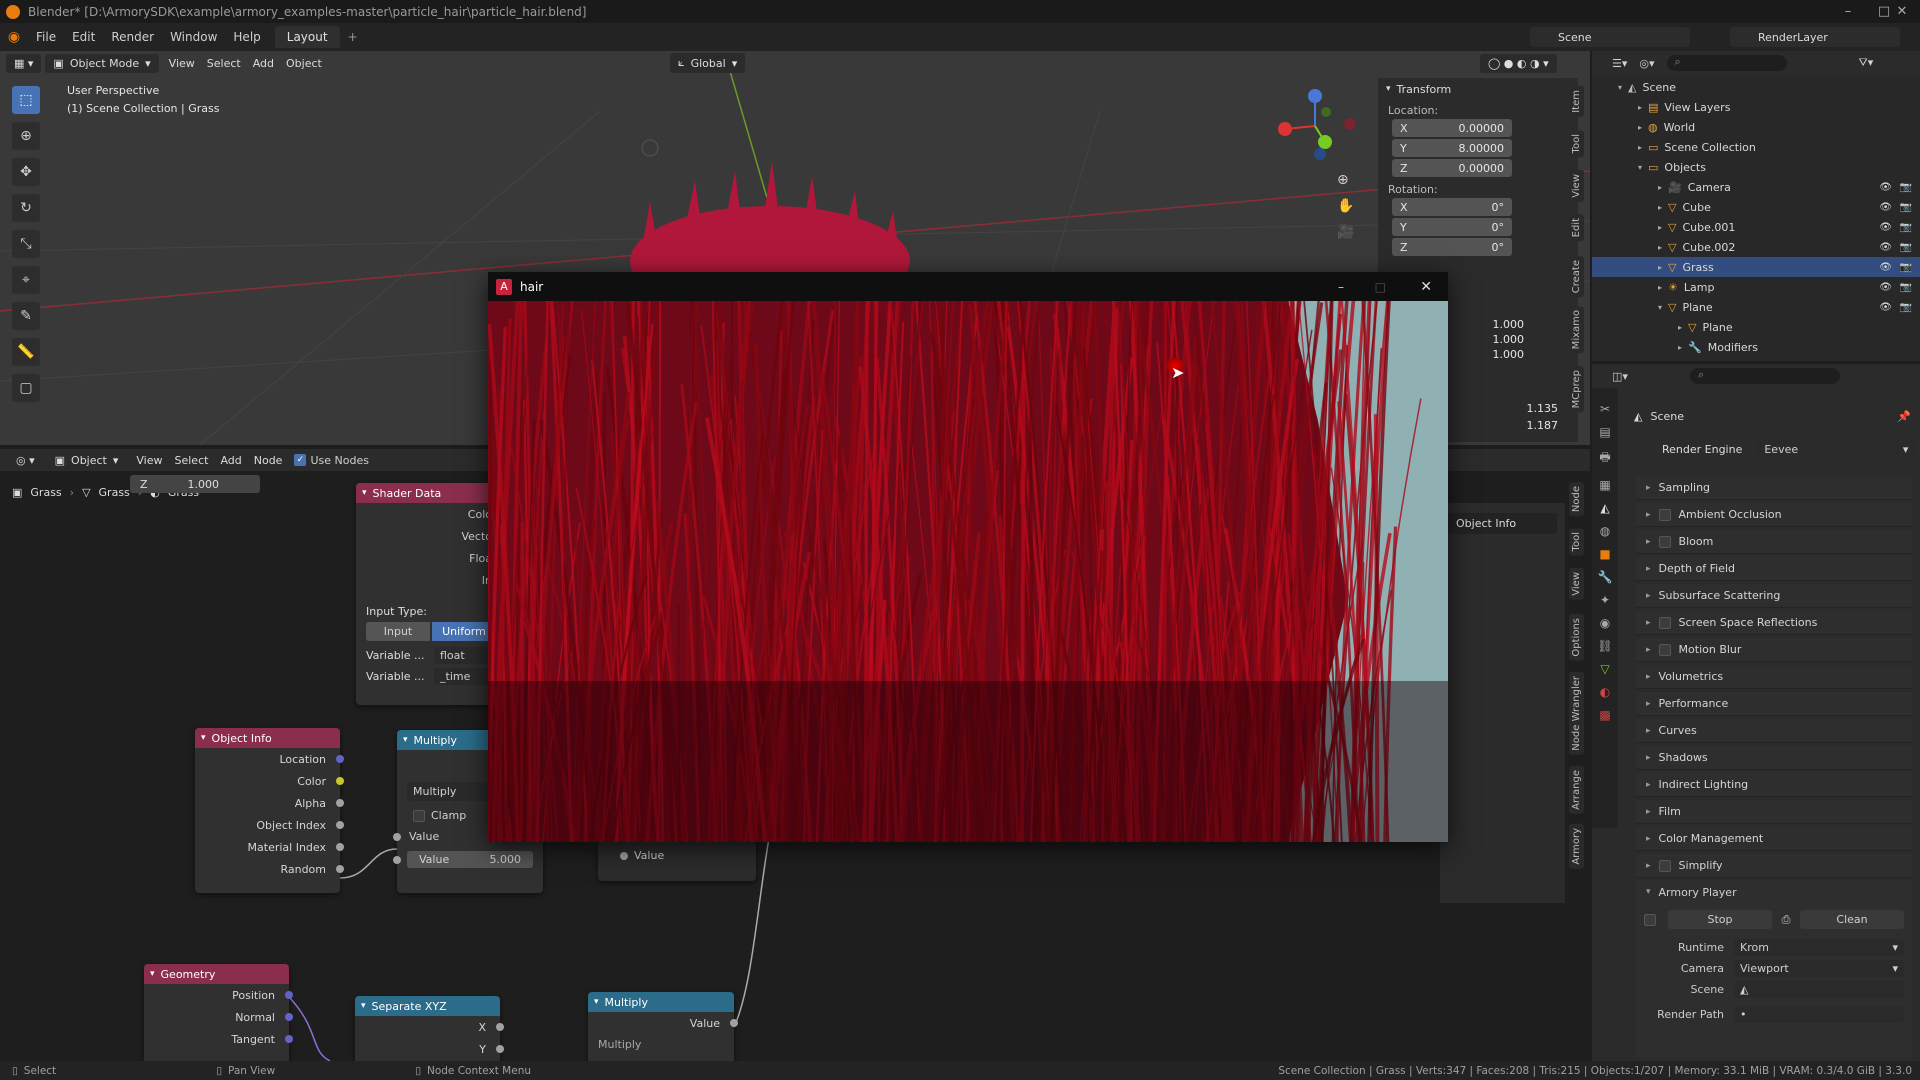 This screenshot has width=1920, height=1080. Describe the element at coordinates (1756, 107) in the screenshot. I see `outliner-row: ▸ ▤ View Layers` at that location.